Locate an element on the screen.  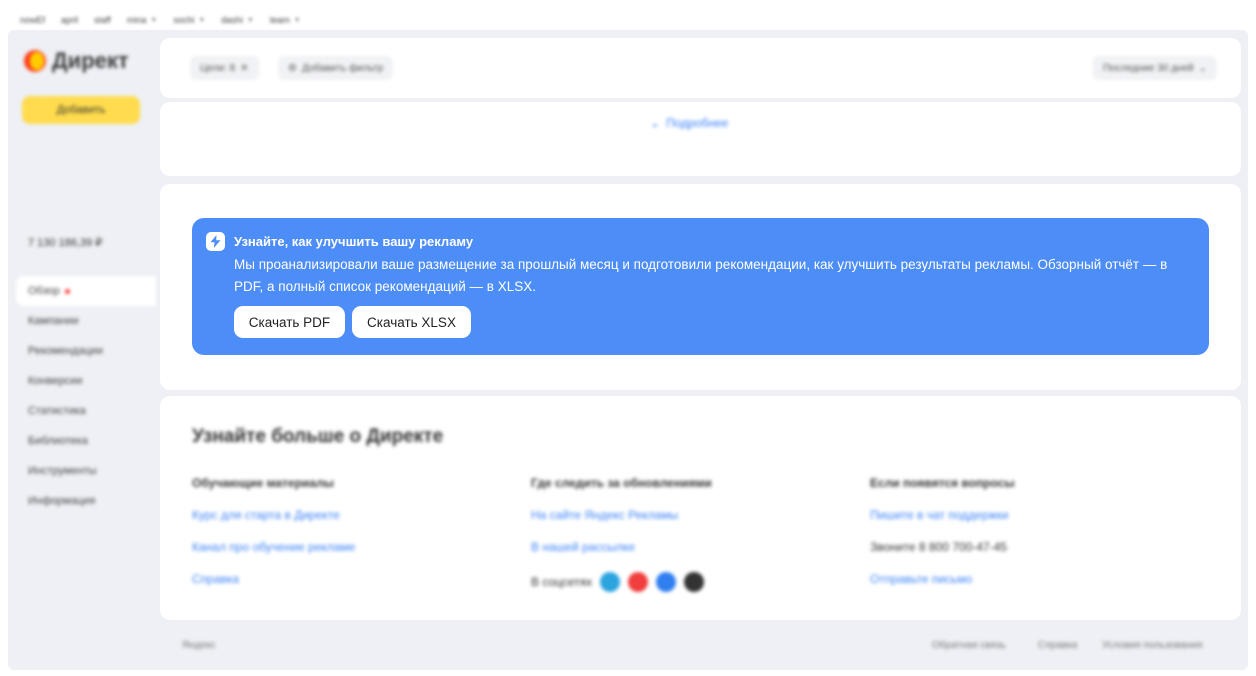
sidebar-item-label: Обзор is located at coordinates (44, 291).